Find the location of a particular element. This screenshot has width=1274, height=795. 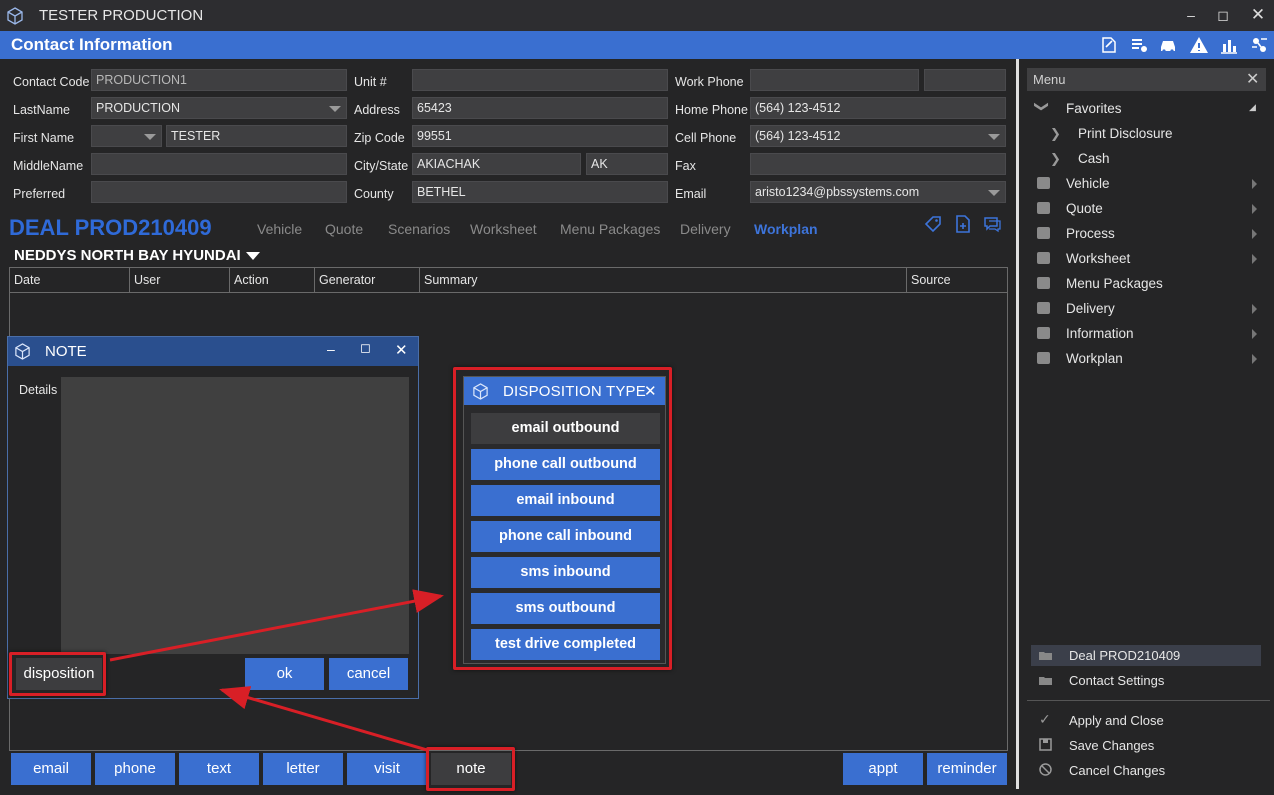

preferred-field is located at coordinates (219, 192).